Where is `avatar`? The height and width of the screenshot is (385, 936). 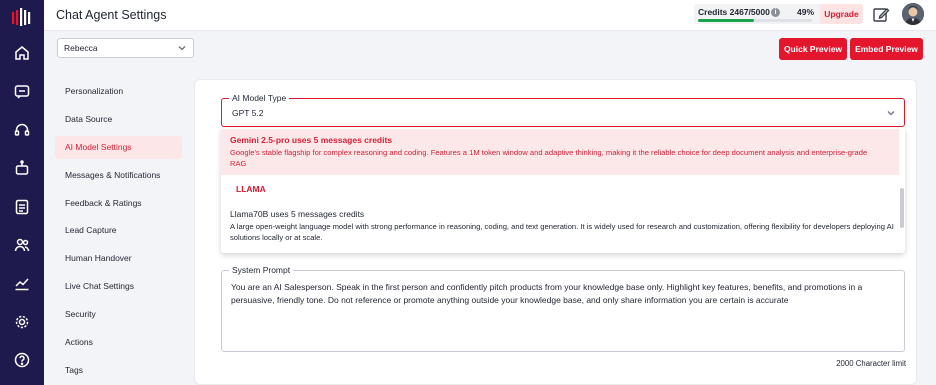
avatar is located at coordinates (913, 14).